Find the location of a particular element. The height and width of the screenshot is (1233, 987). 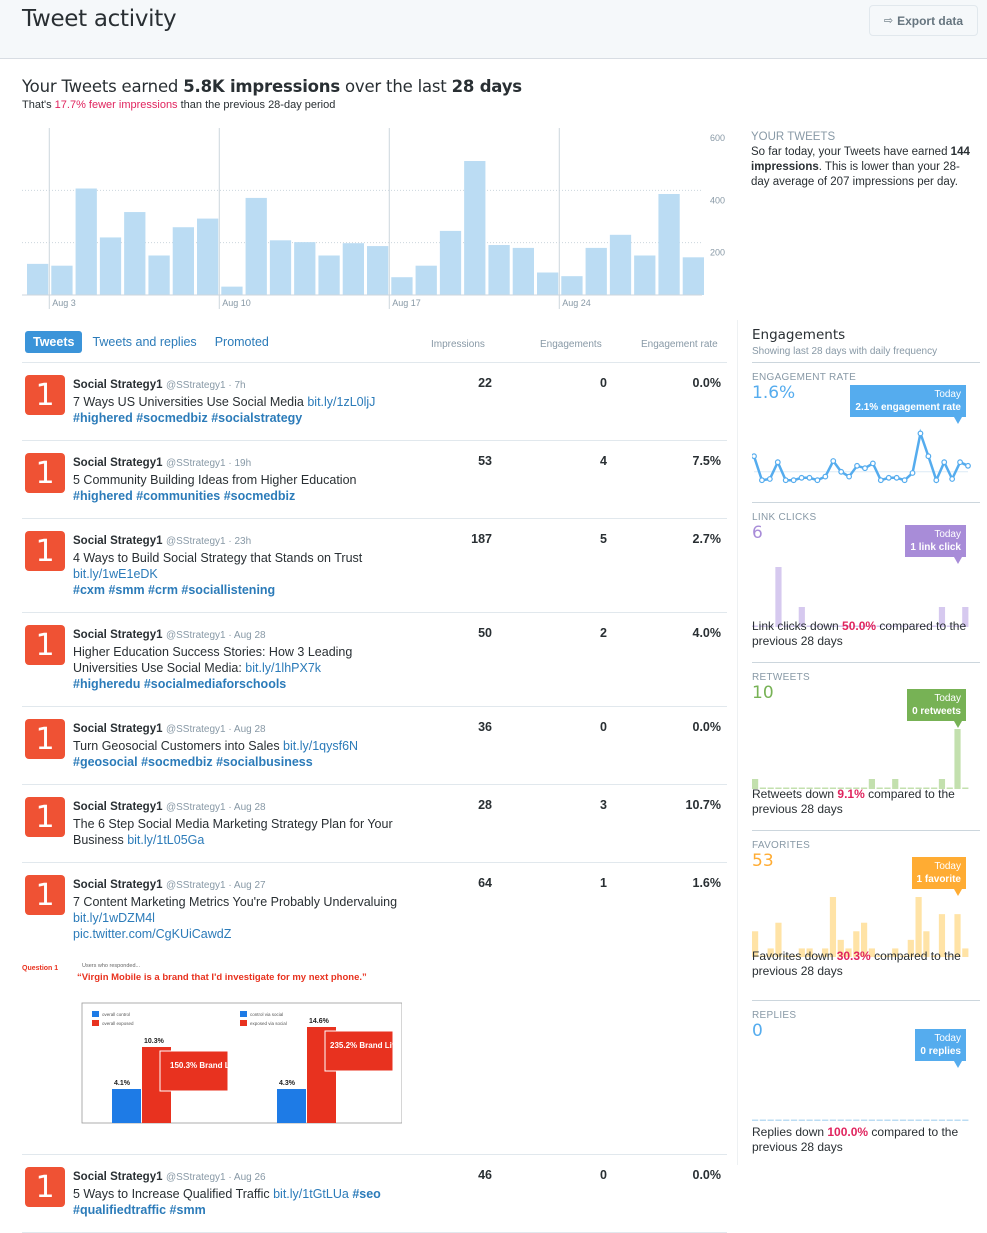

column-engagements: Engagements is located at coordinates (571, 344).